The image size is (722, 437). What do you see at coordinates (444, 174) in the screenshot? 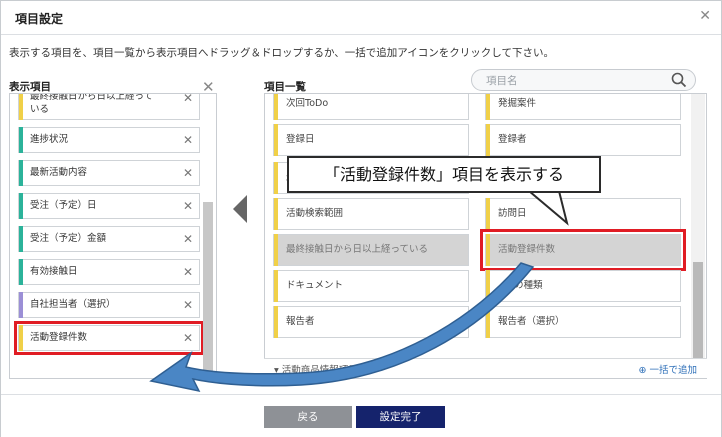
I see `annotation-callout: 「活動登録件数」項目を表示する` at bounding box center [444, 174].